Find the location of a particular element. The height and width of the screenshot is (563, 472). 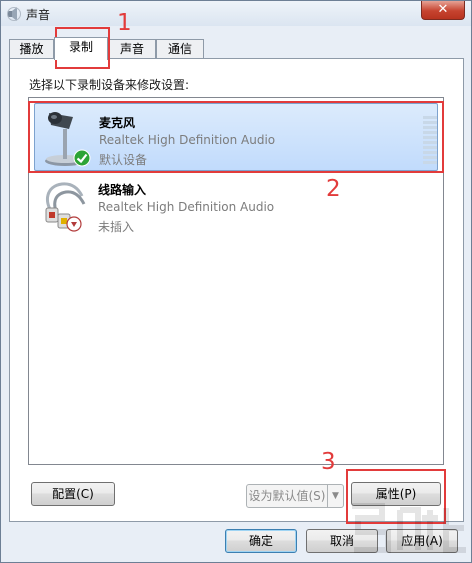

device-name: 线路输入 is located at coordinates (122, 190).